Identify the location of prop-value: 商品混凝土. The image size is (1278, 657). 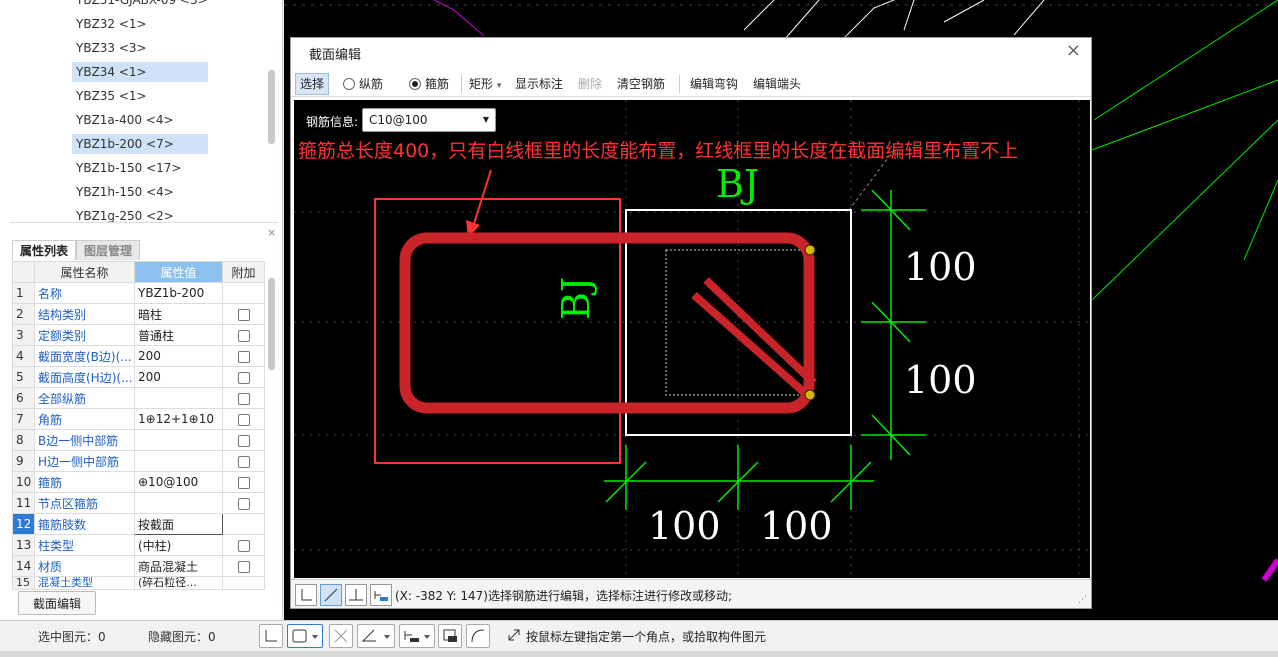
(178, 566).